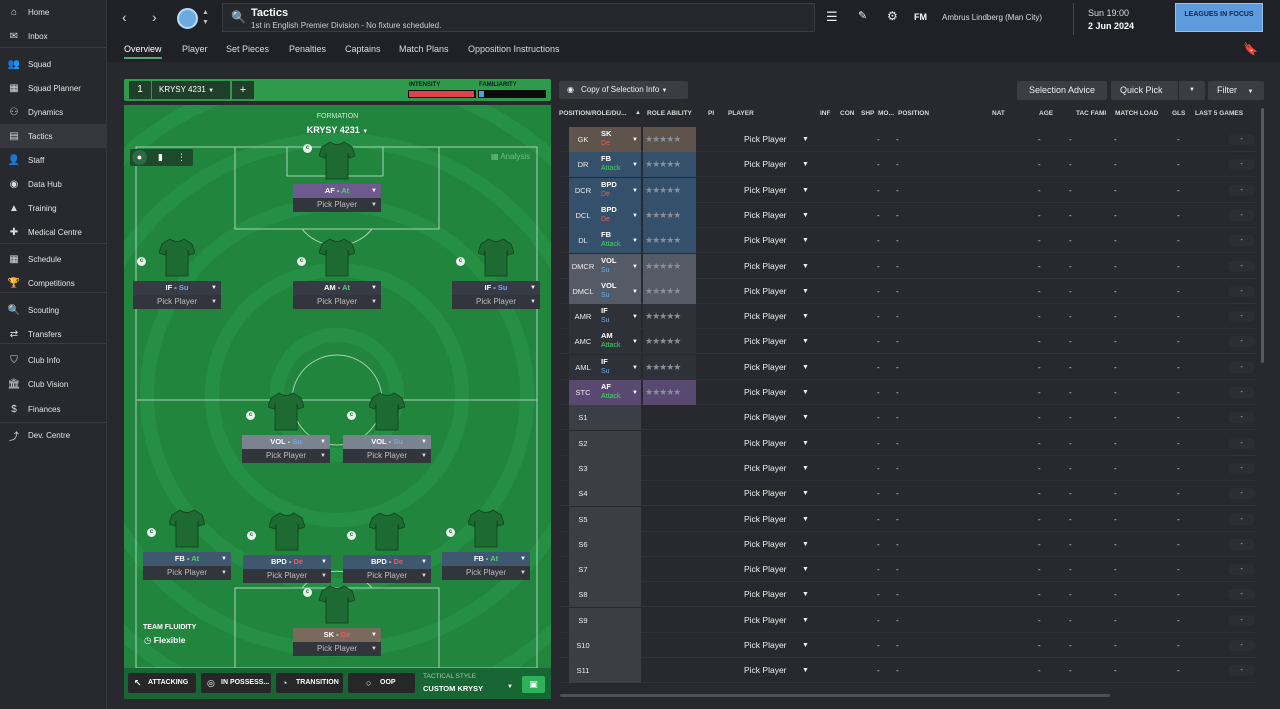 This screenshot has height=709, width=1280. What do you see at coordinates (387, 562) in the screenshot?
I see `role-duty-selector: BPD - De ▼` at bounding box center [387, 562].